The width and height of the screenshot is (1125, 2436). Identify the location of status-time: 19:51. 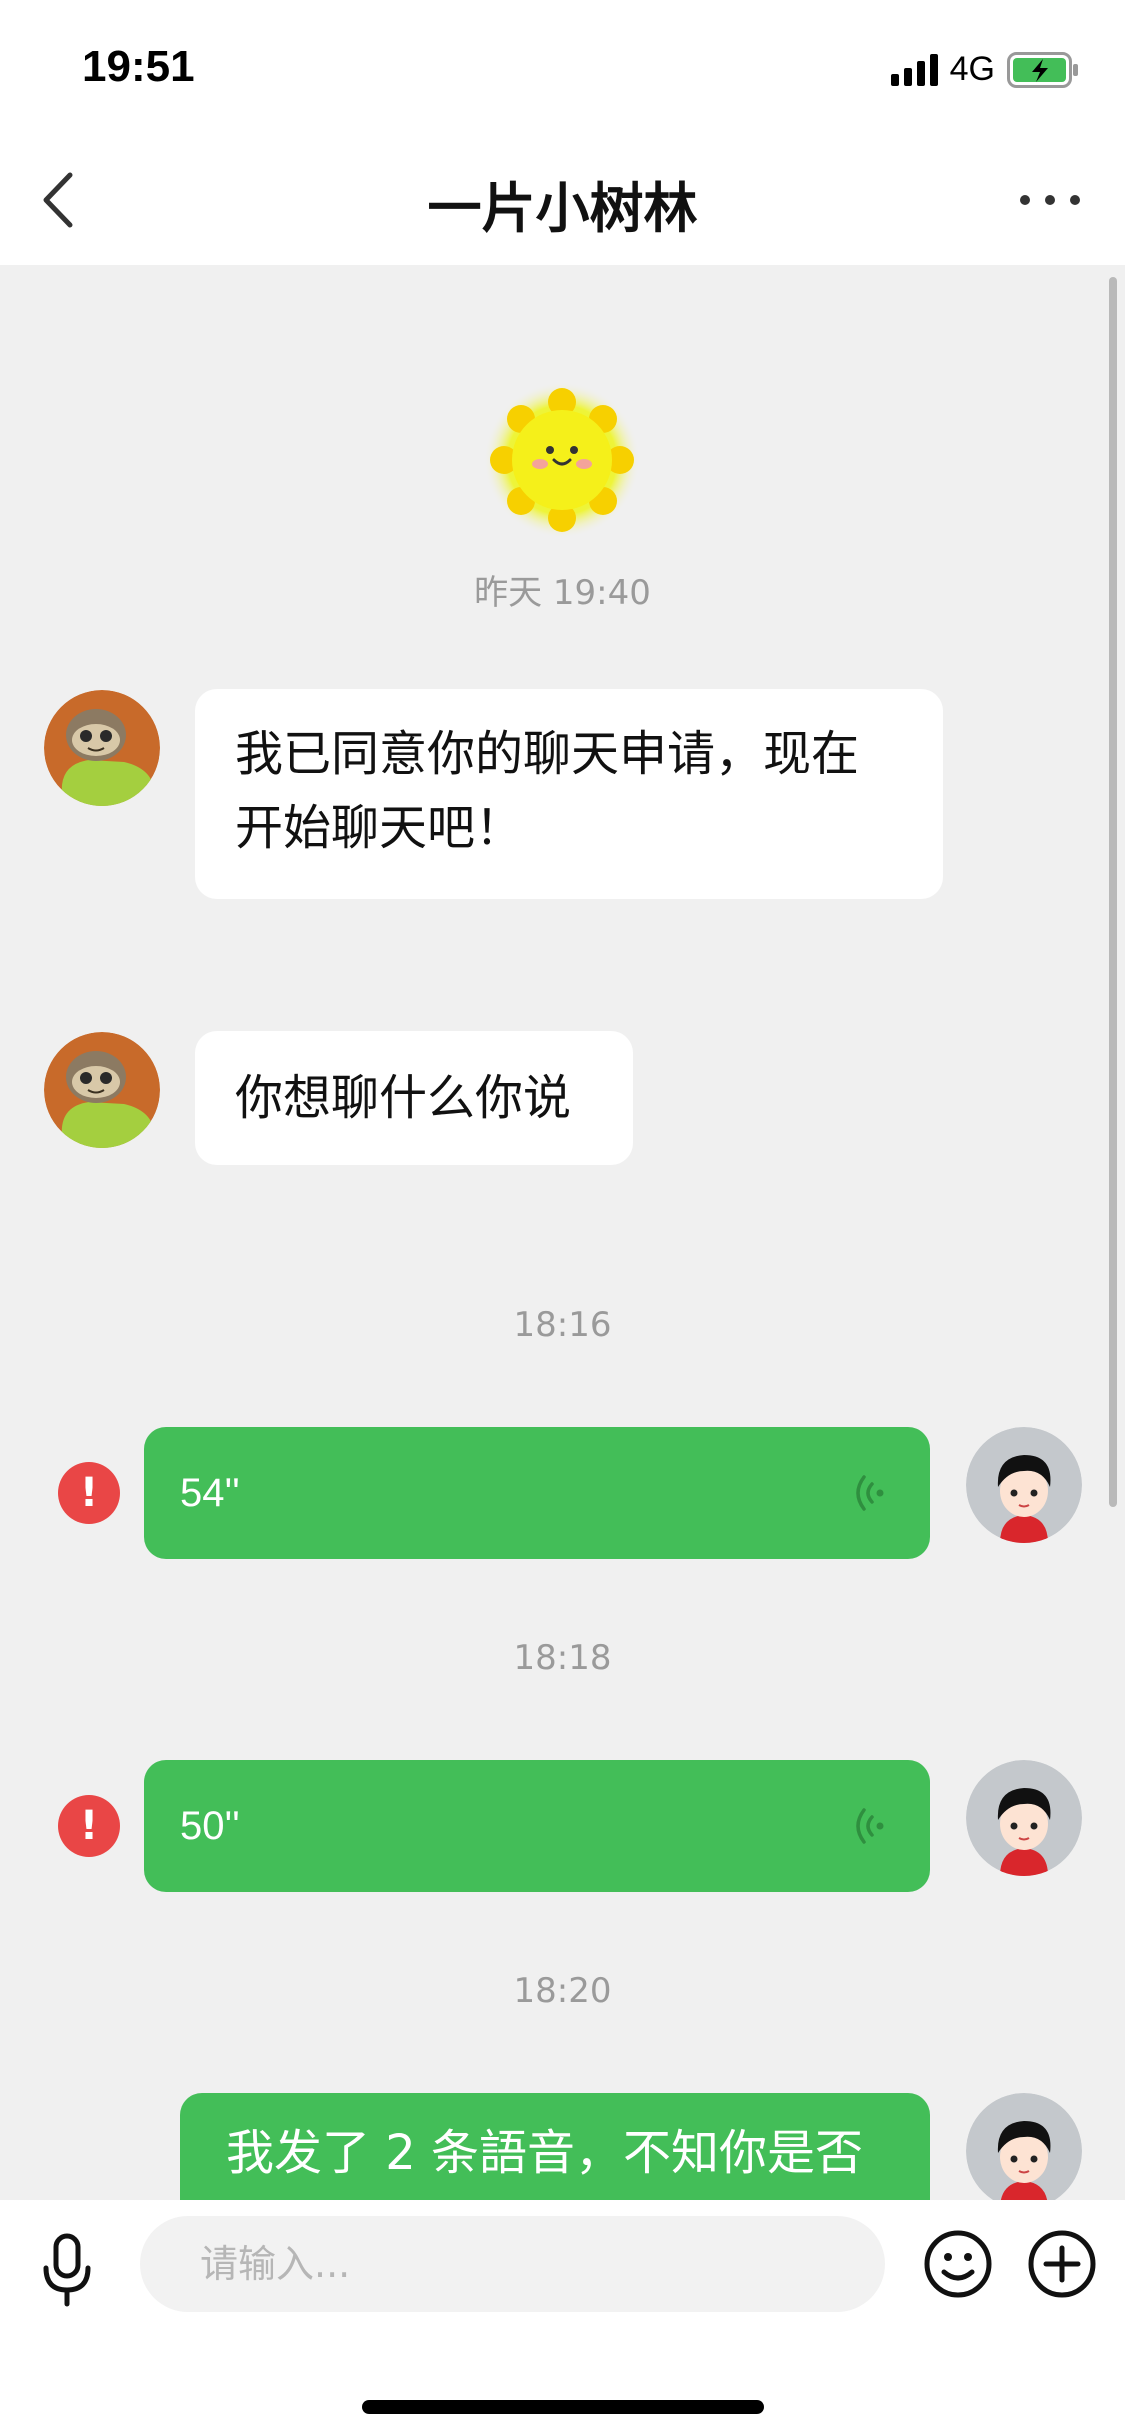
(138, 66).